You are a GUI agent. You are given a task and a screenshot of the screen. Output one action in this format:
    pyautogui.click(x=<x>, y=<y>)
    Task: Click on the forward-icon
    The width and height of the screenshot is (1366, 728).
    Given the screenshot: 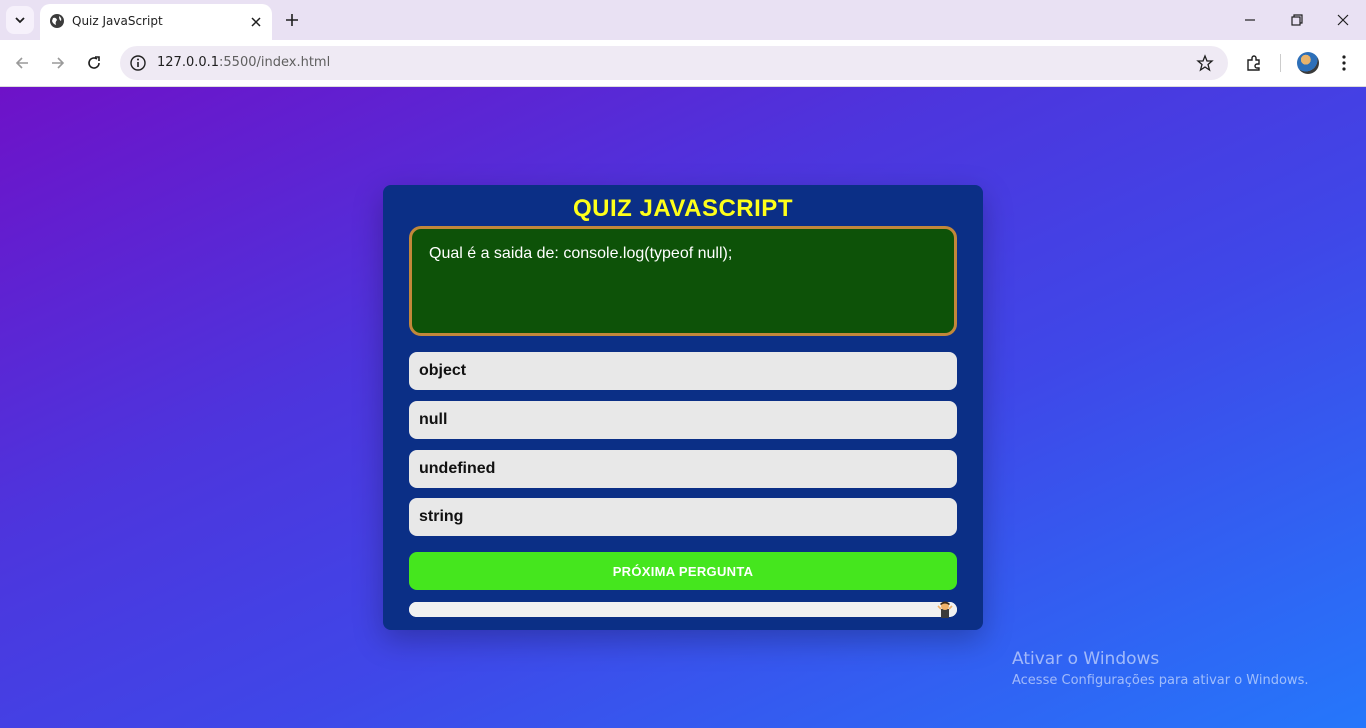 What is the action you would take?
    pyautogui.click(x=58, y=63)
    